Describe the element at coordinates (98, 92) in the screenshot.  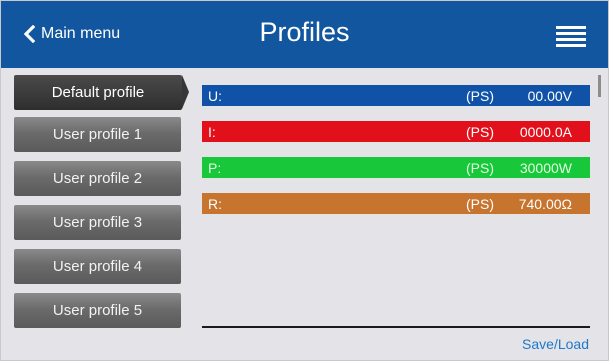
I see `profile-label: Default profile` at that location.